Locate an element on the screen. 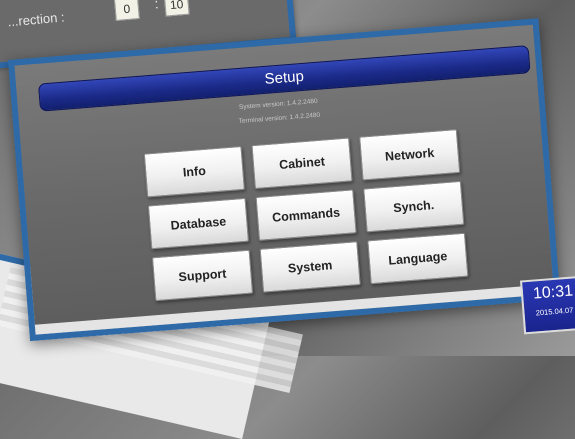 This screenshot has height=439, width=575. support-button: Support is located at coordinates (202, 275).